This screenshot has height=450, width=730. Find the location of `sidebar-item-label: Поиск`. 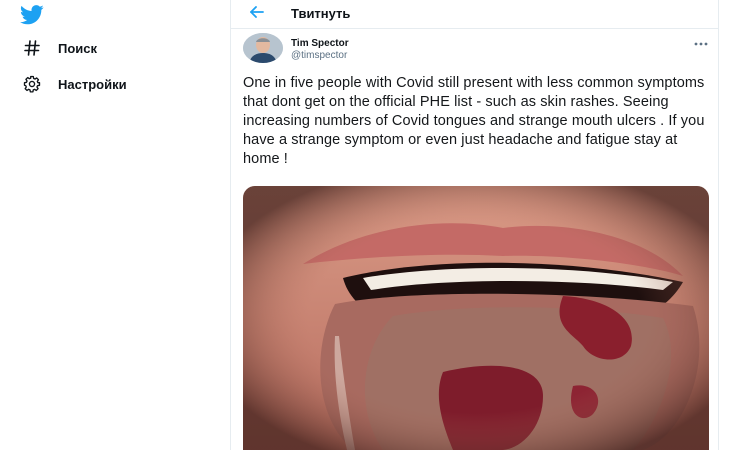

sidebar-item-label: Поиск is located at coordinates (78, 48).